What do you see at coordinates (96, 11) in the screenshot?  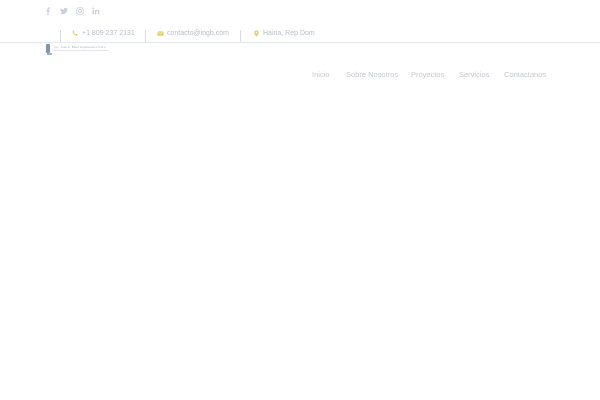 I see `linkedin-icon` at bounding box center [96, 11].